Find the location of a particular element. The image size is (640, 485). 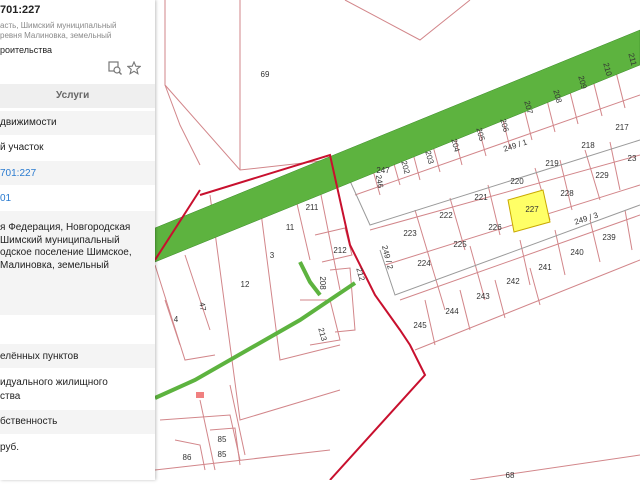

parcel-label: 23 is located at coordinates (632, 158).